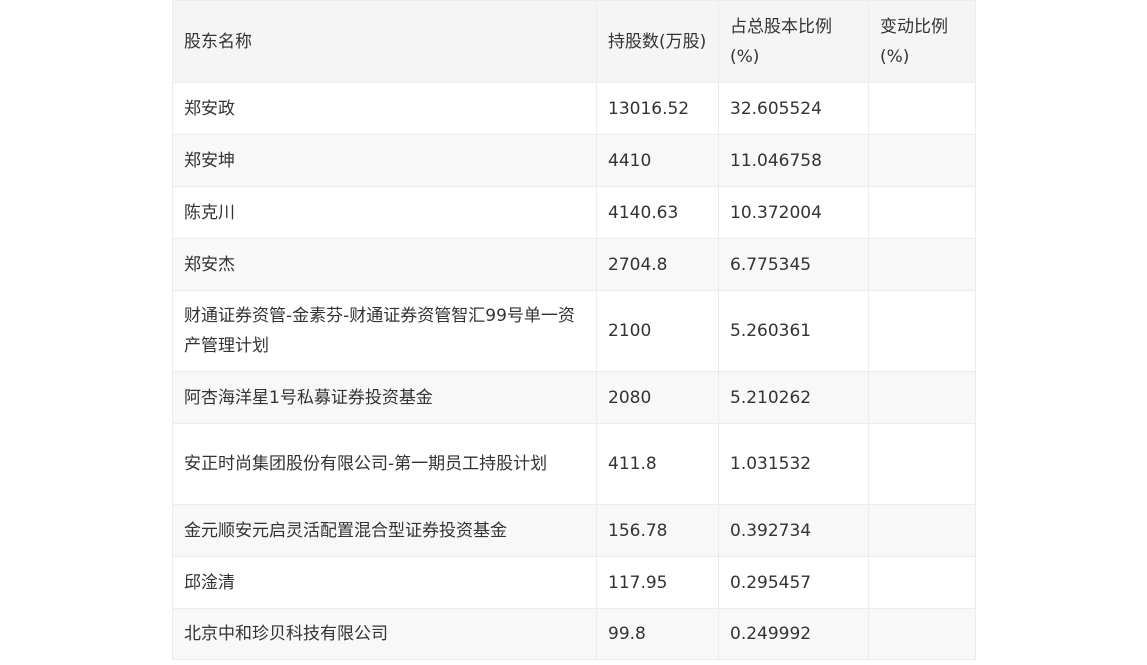 The image size is (1147, 665). I want to click on cell-ratio: 10.372004, so click(793, 212).